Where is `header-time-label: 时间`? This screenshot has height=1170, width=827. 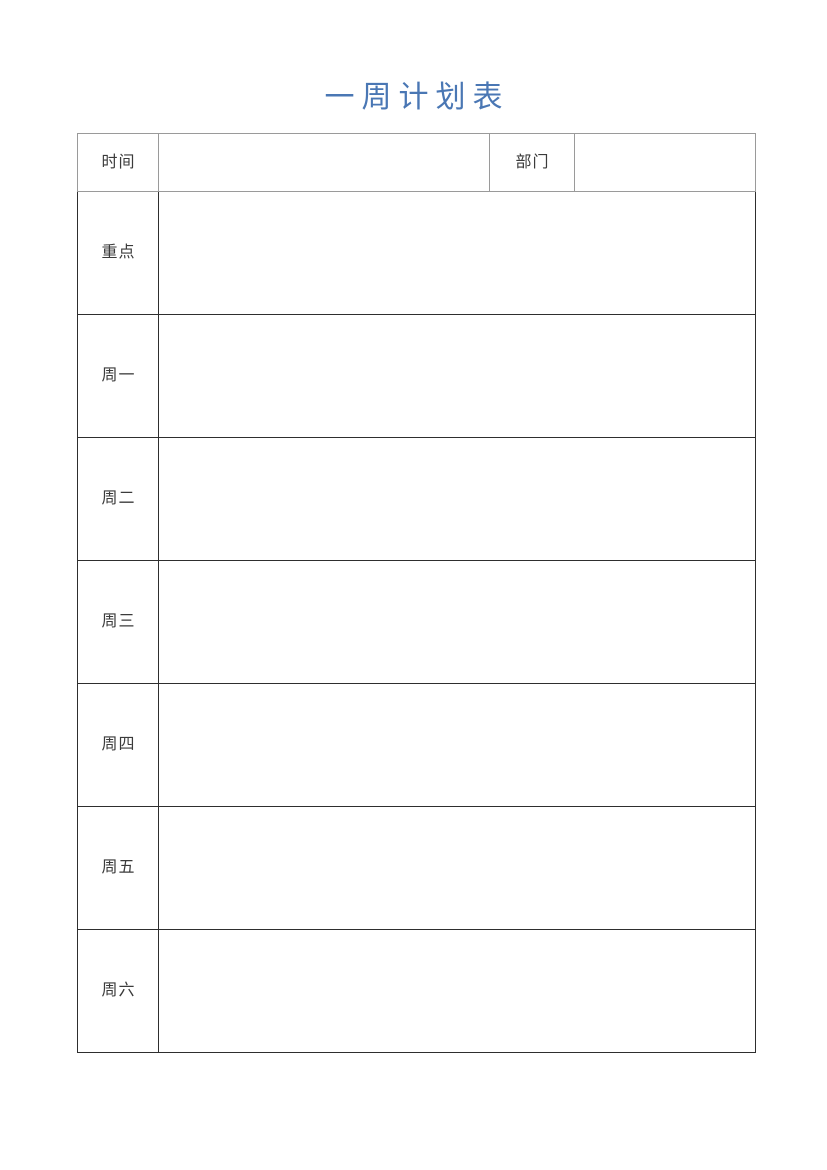
header-time-label: 时间 is located at coordinates (118, 162).